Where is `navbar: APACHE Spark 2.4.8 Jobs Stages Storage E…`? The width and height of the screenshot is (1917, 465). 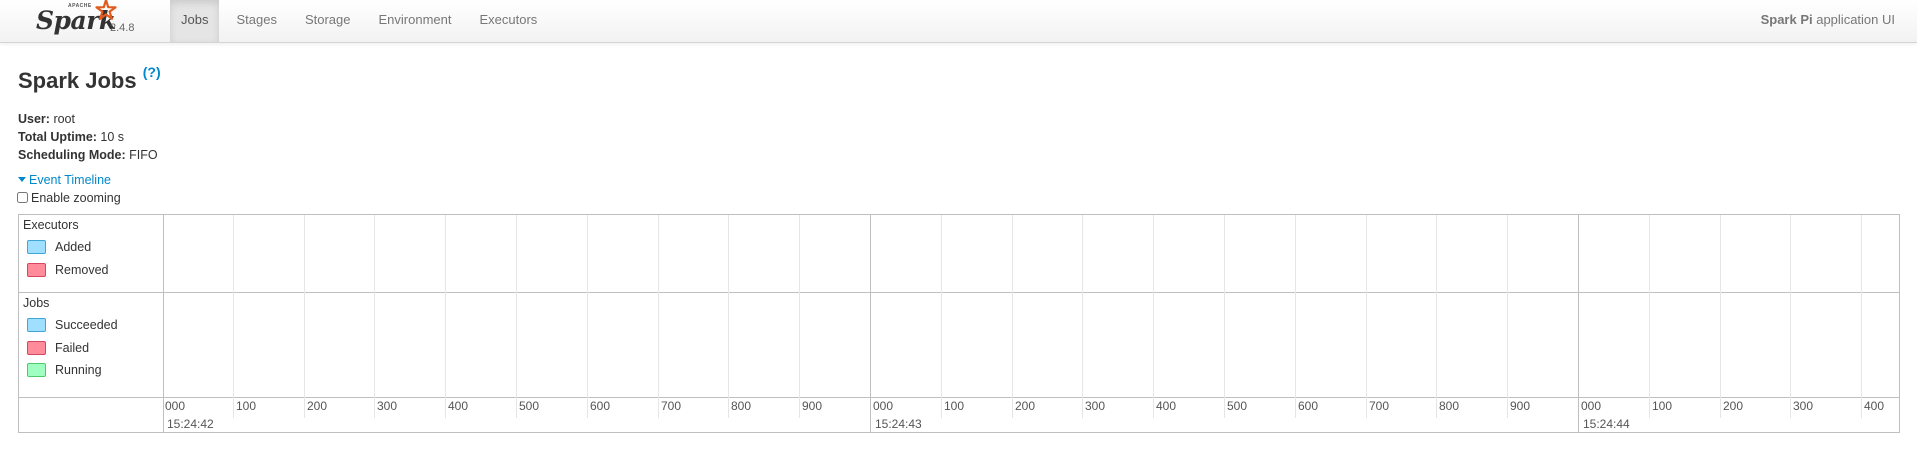
navbar: APACHE Spark 2.4.8 Jobs Stages Storage E… is located at coordinates (958, 21).